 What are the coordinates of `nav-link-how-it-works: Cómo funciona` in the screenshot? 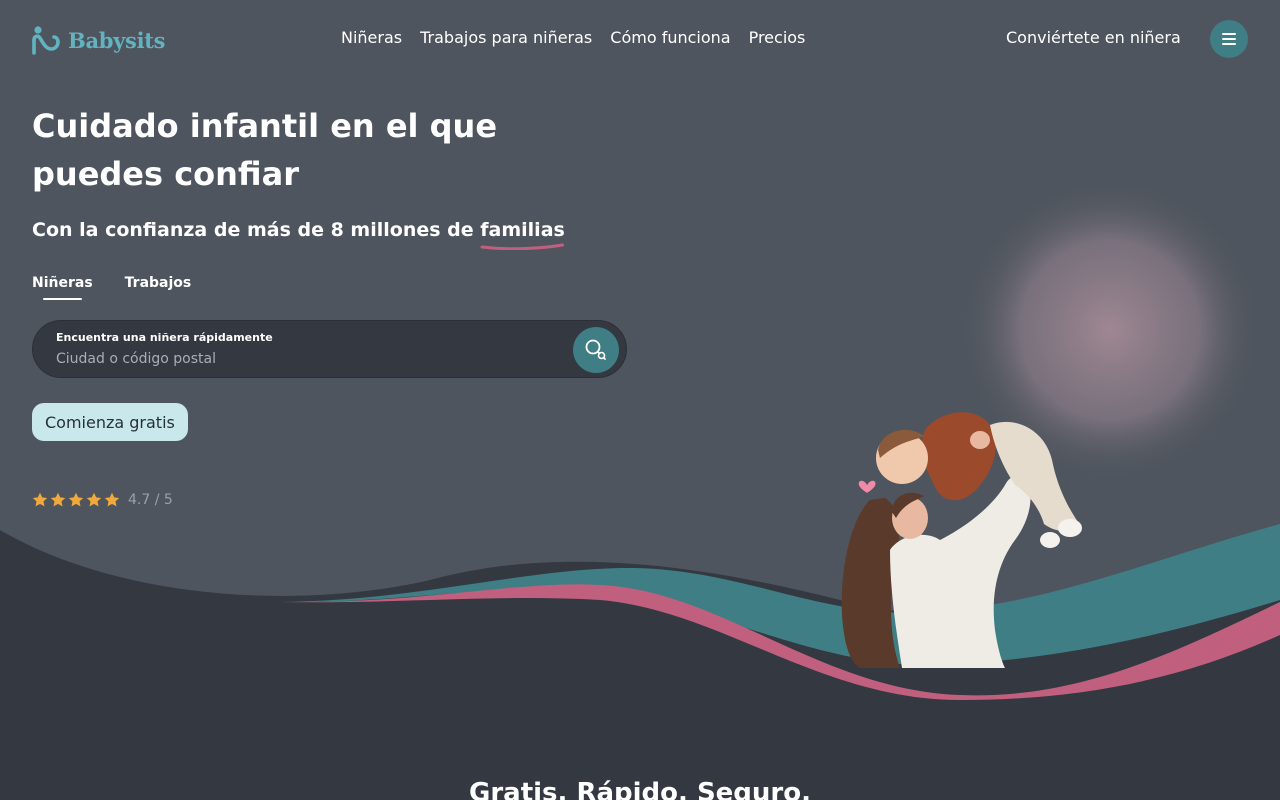 It's located at (670, 38).